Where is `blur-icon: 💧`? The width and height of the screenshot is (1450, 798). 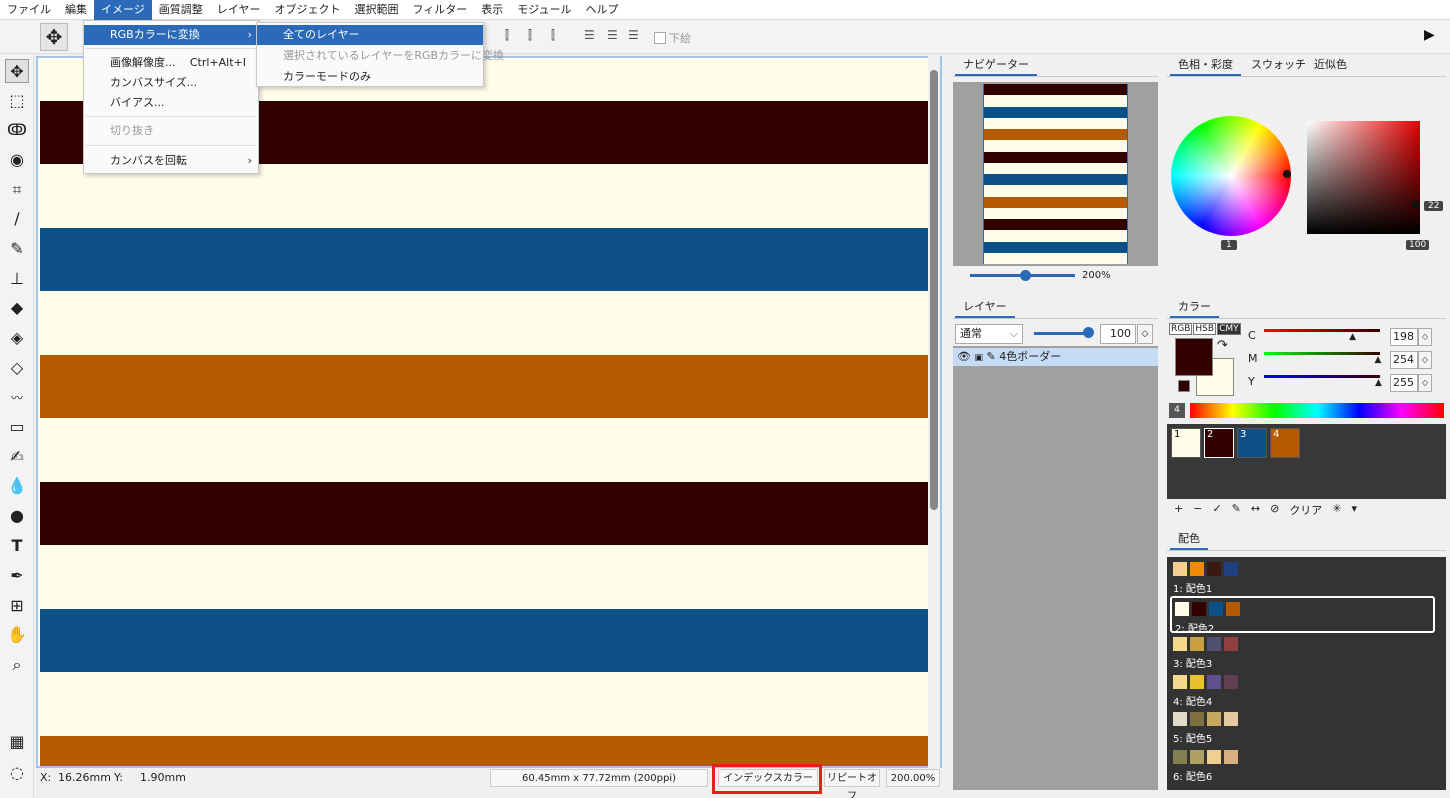
blur-icon: 💧 is located at coordinates (17, 486).